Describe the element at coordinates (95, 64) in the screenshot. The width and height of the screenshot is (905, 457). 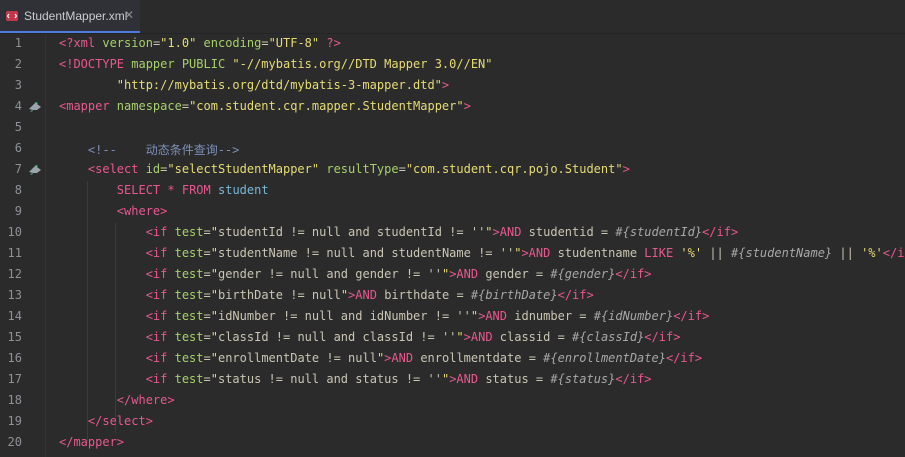
I see `code-token: <!DOCTYPE` at that location.